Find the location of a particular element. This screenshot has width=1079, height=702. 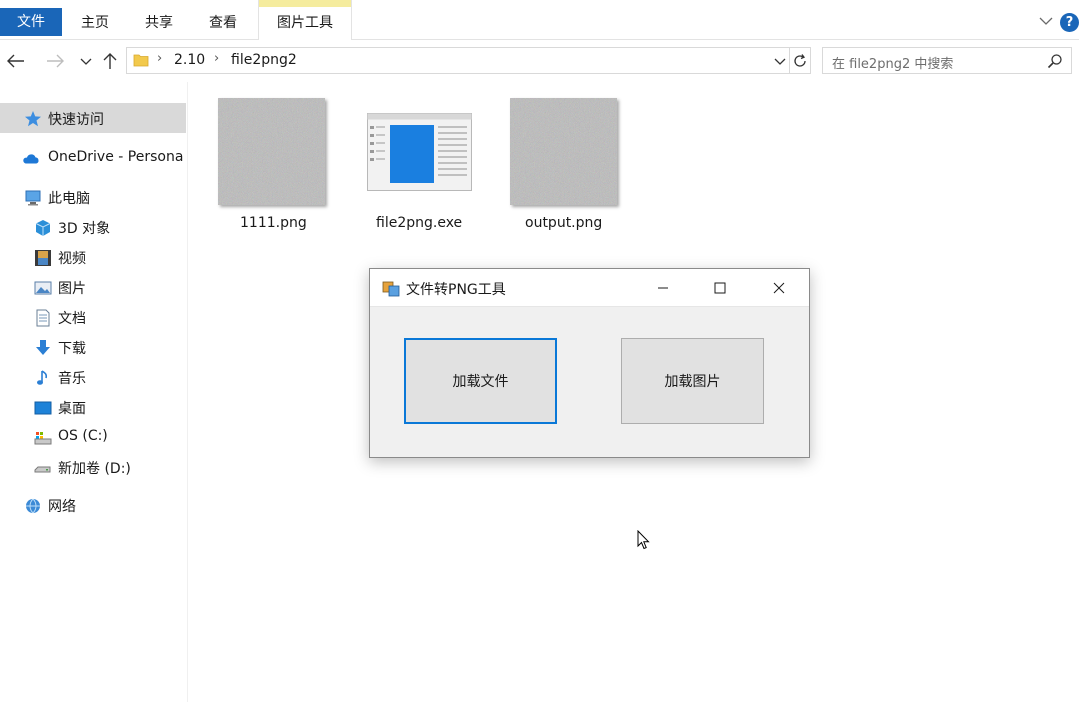

mouse-cursor-icon is located at coordinates (643, 540).